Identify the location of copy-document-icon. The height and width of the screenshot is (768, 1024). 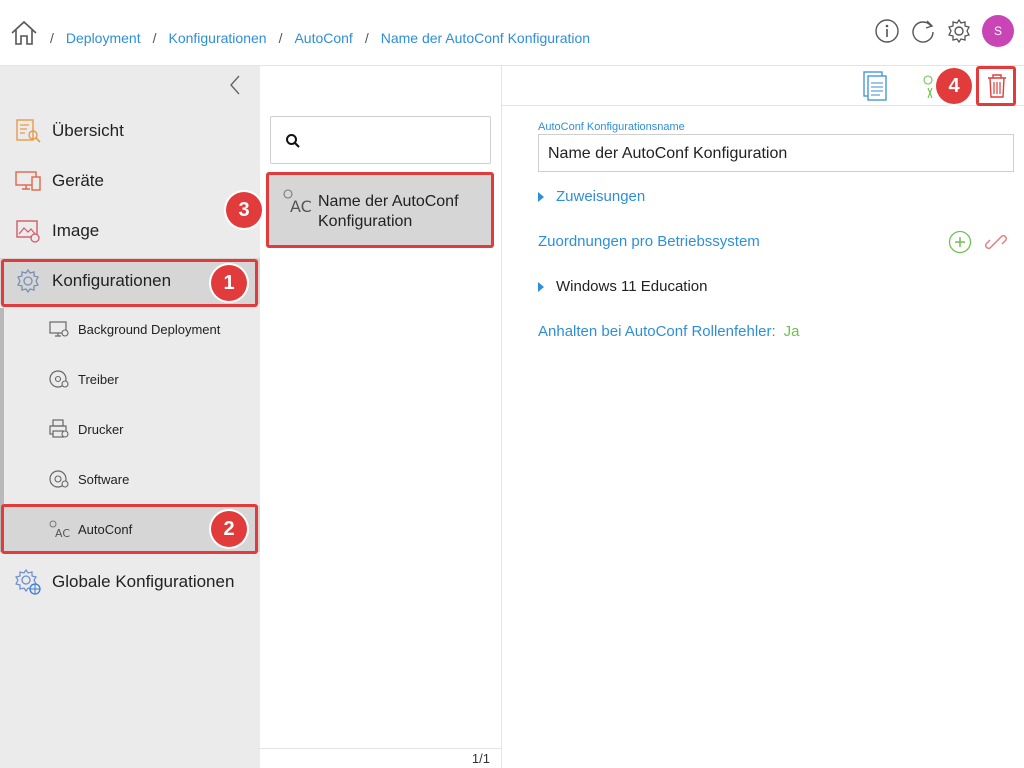
(875, 86).